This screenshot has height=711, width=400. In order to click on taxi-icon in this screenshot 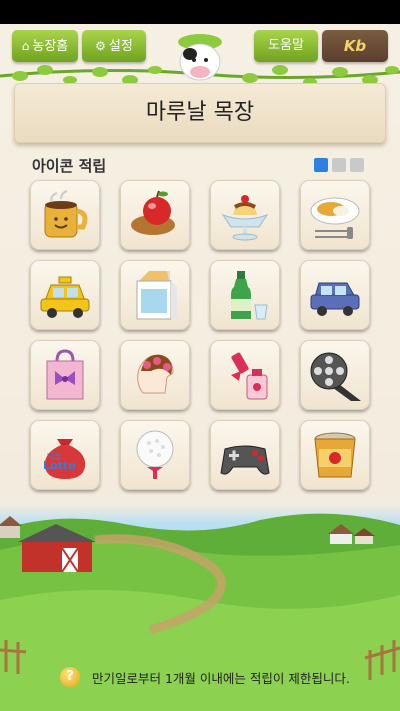, I will do `click(65, 297)`.